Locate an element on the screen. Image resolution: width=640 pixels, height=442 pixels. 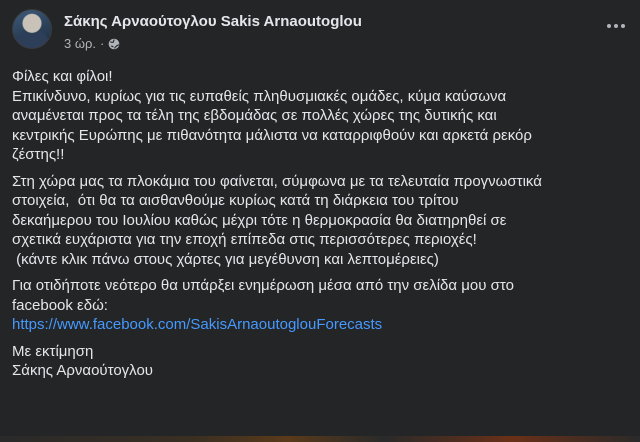
globe-icon is located at coordinates (114, 44).